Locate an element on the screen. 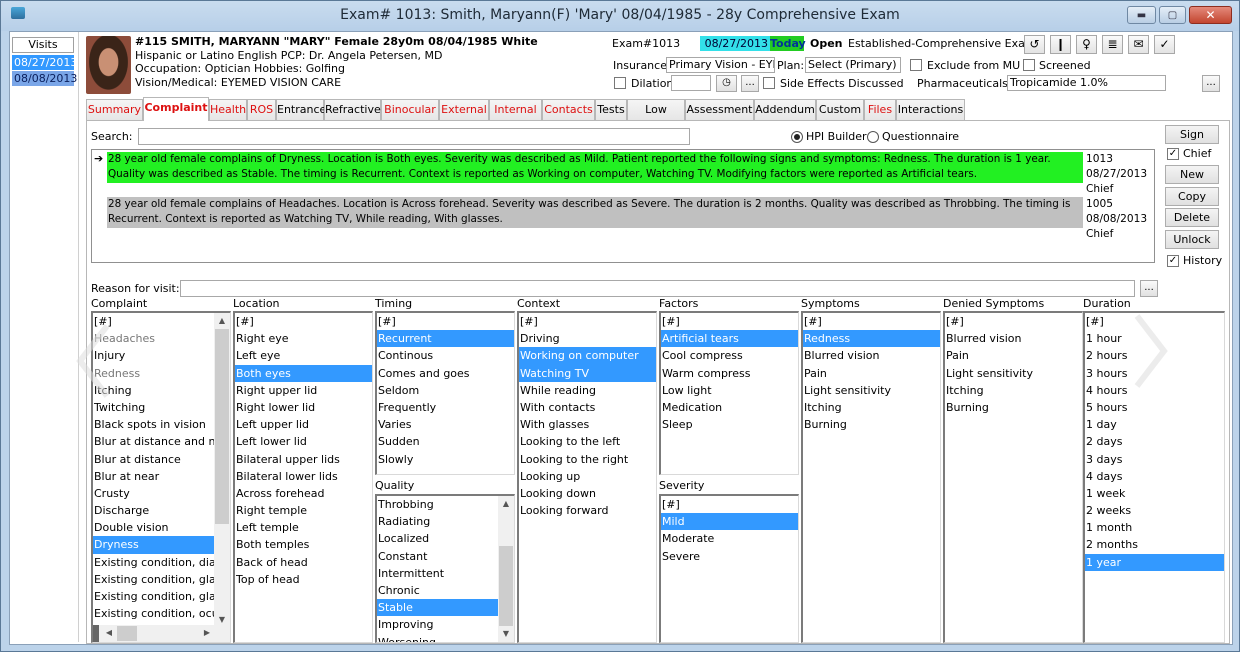 This screenshot has height=652, width=1240. timing-option: [#] is located at coordinates (445, 321).